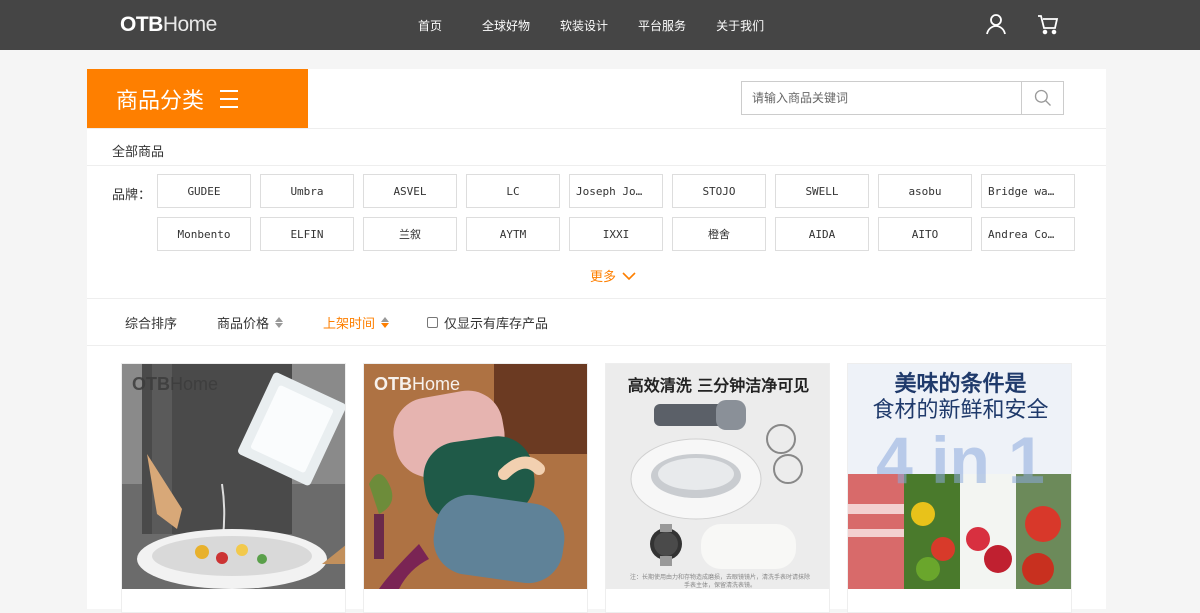 The image size is (1200, 613). I want to click on more-label: 更多, so click(603, 277).